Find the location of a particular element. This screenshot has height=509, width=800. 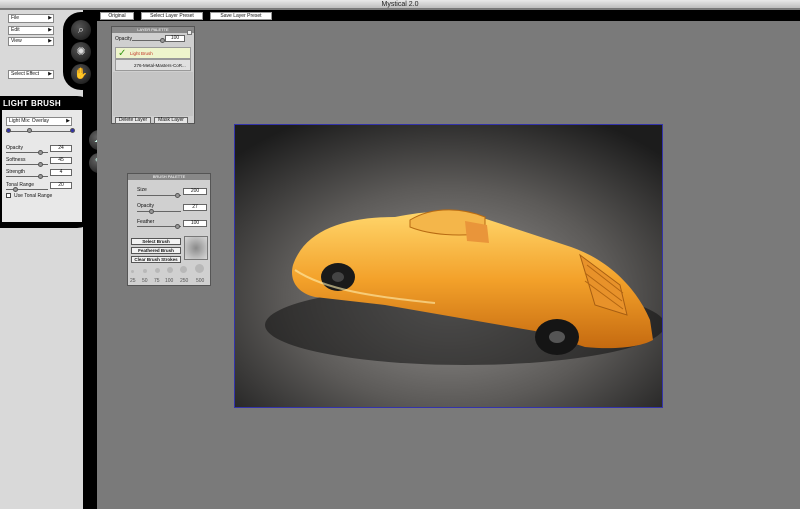

window-title: Mystical 2.0 is located at coordinates (400, 4).